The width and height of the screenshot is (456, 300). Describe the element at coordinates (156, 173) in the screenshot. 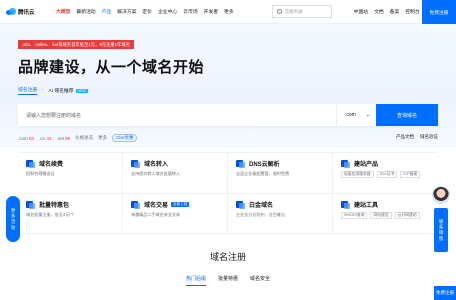

I see `service-desc: 支持首次转入域名批量转入` at that location.